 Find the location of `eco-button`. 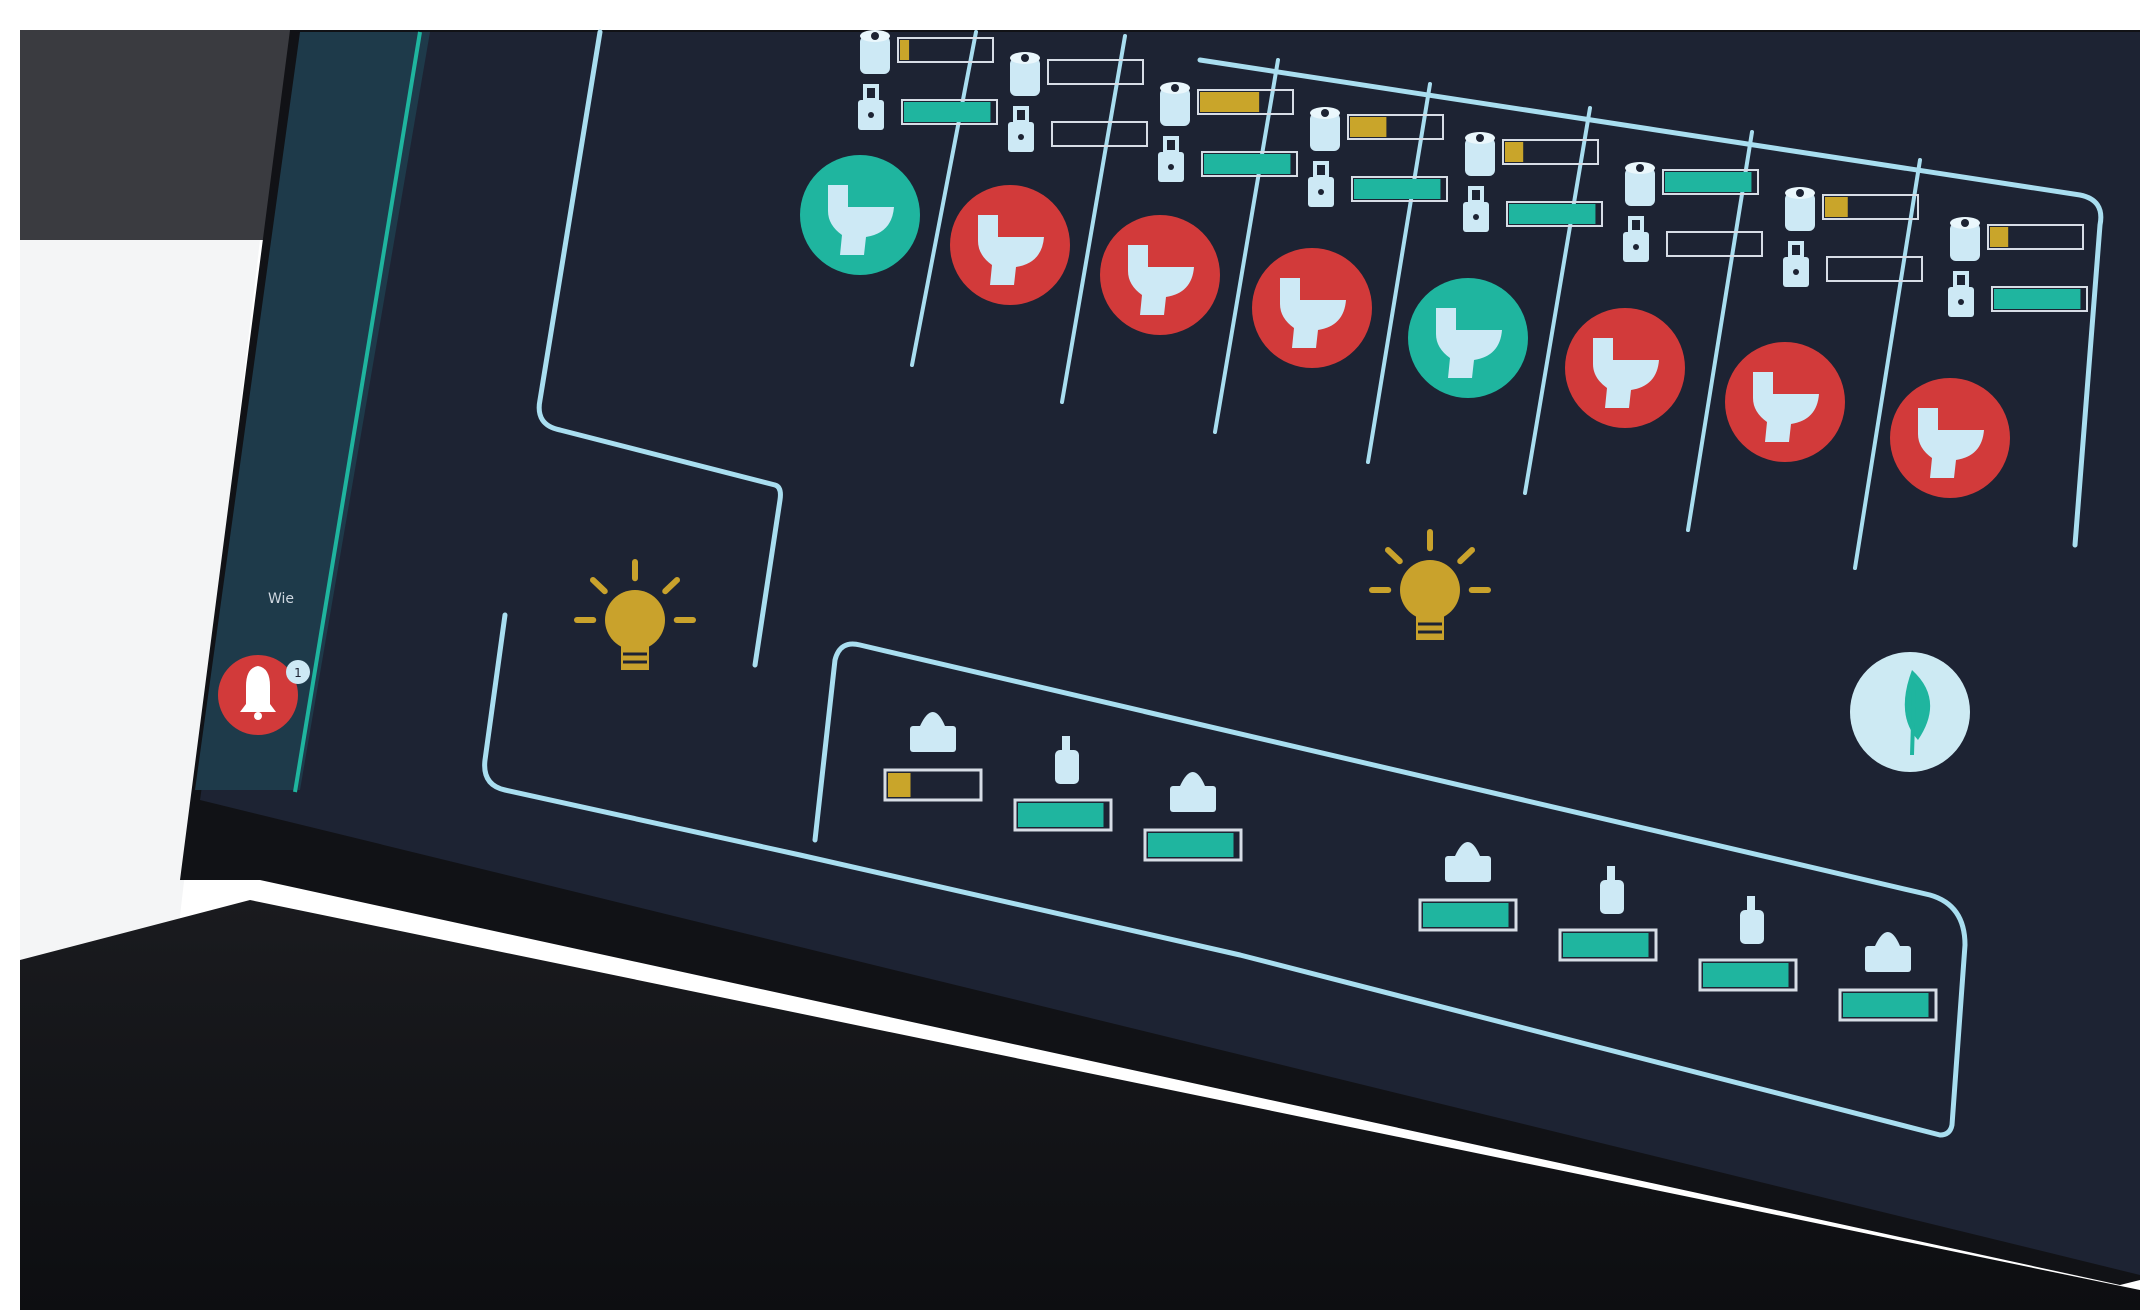

eco-button is located at coordinates (1910, 712).